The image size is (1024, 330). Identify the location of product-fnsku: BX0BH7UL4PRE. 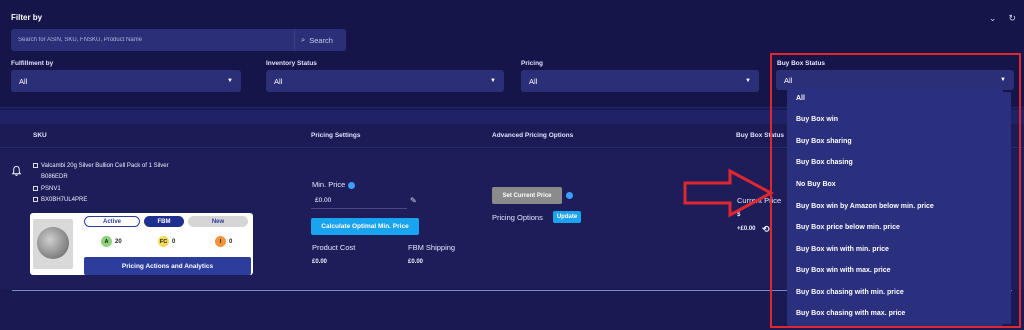
(60, 200).